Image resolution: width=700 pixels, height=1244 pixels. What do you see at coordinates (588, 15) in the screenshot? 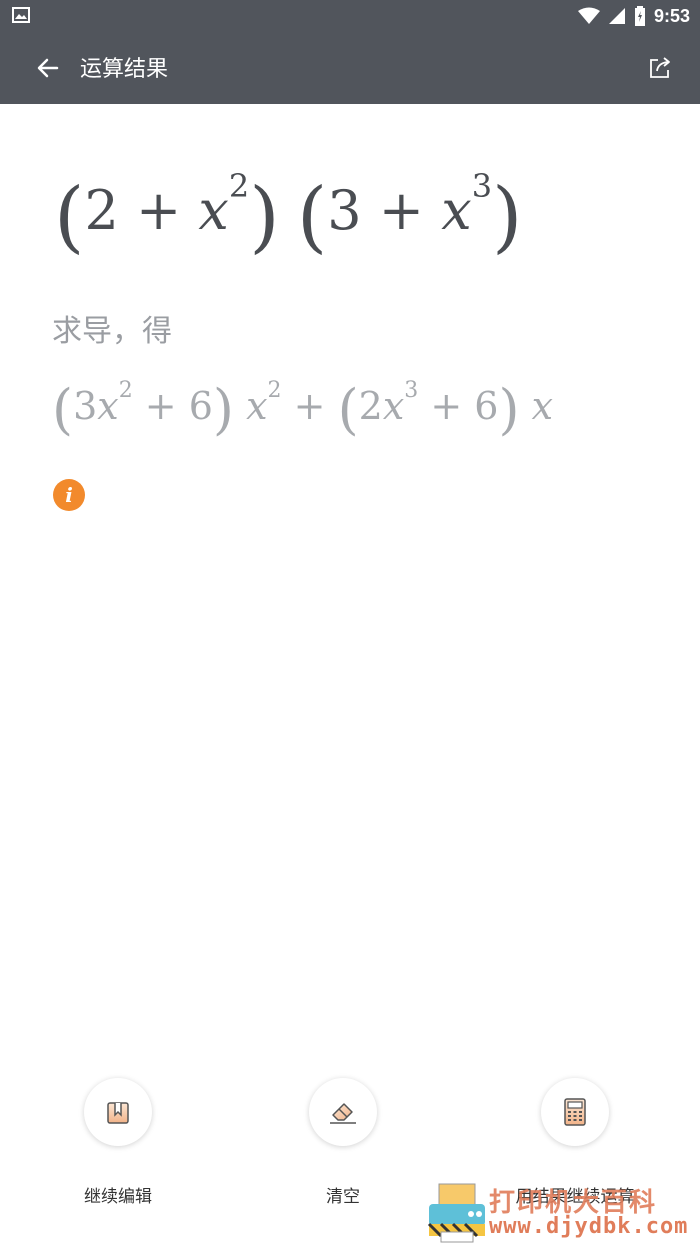
I see `wifi-icon` at bounding box center [588, 15].